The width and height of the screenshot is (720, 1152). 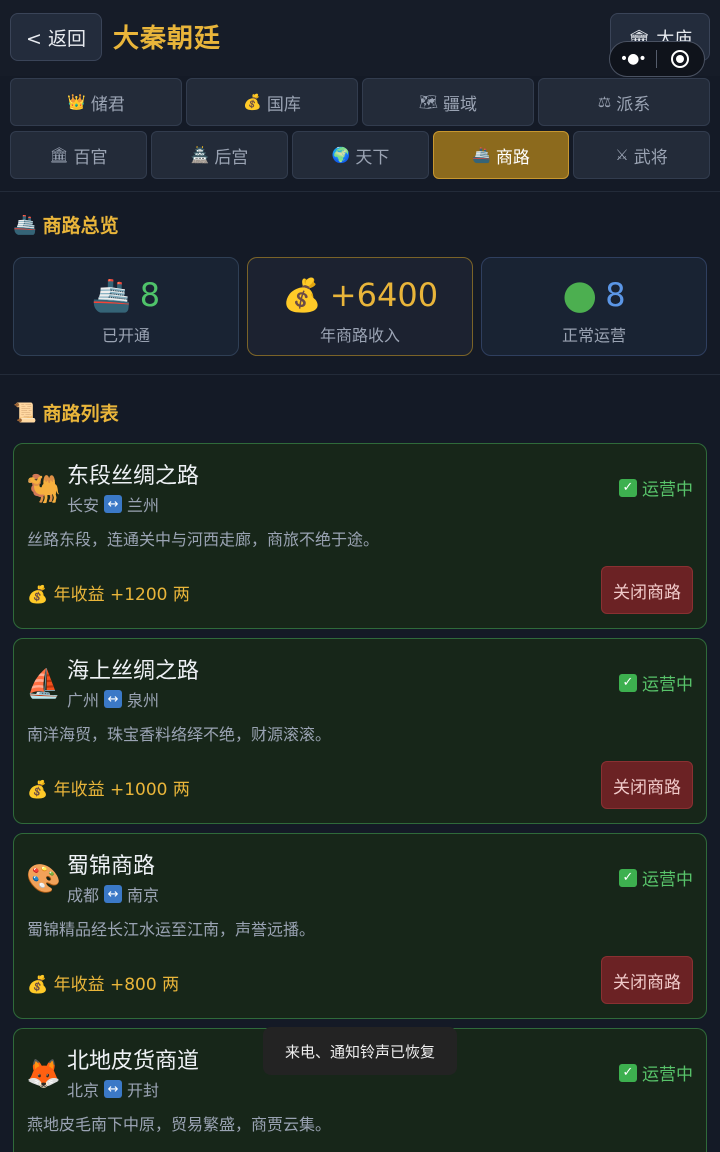 I want to click on route-path: 北京 ↔ 开封, so click(x=113, y=1090).